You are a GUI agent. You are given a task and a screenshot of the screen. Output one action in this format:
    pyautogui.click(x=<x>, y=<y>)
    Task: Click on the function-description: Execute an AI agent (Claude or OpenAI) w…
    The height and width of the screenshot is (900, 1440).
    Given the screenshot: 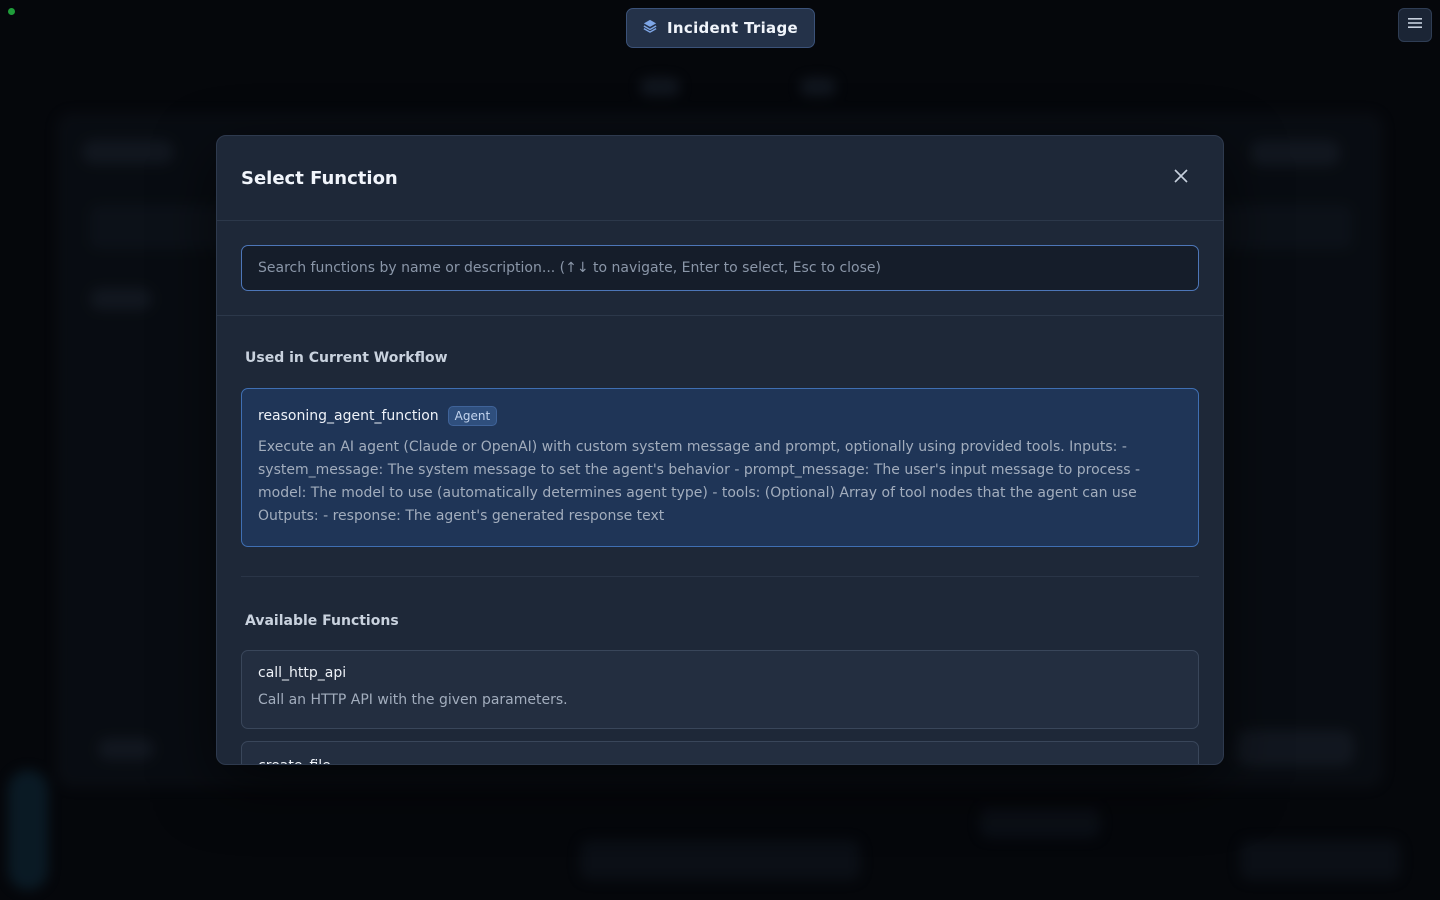 What is the action you would take?
    pyautogui.click(x=699, y=481)
    